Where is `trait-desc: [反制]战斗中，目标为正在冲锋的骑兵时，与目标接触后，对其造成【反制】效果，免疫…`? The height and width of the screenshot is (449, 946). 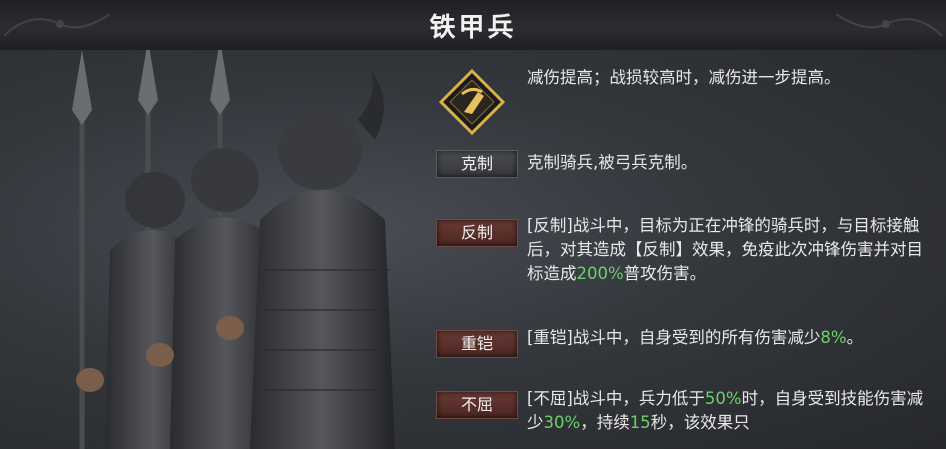 trait-desc: [反制]战斗中，目标为正在冲锋的骑兵时，与目标接触后，对其造成【反制】效果，免疫… is located at coordinates (732, 250).